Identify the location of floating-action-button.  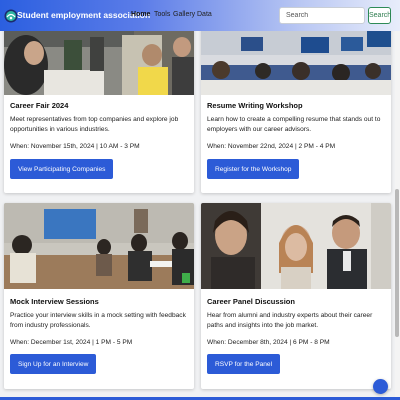
(380, 386).